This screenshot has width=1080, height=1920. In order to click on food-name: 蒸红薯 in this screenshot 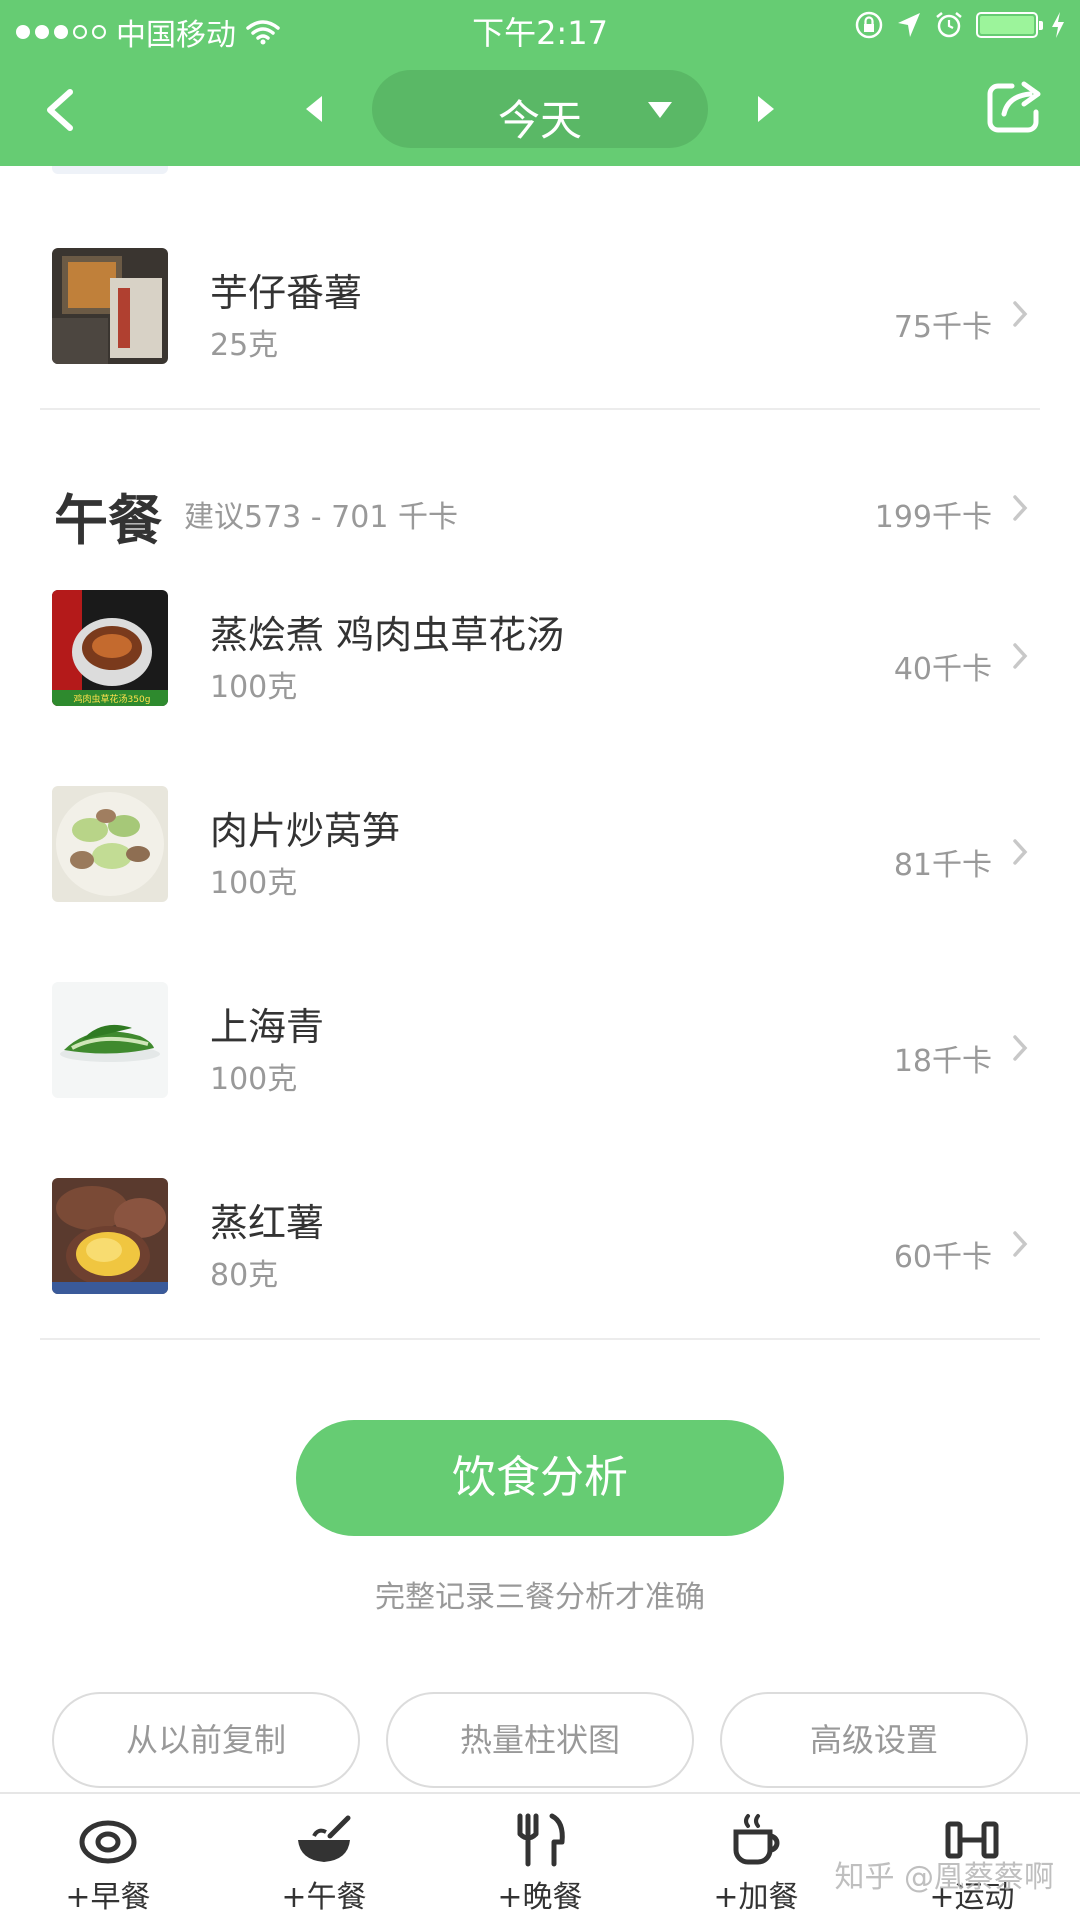, I will do `click(267, 1223)`.